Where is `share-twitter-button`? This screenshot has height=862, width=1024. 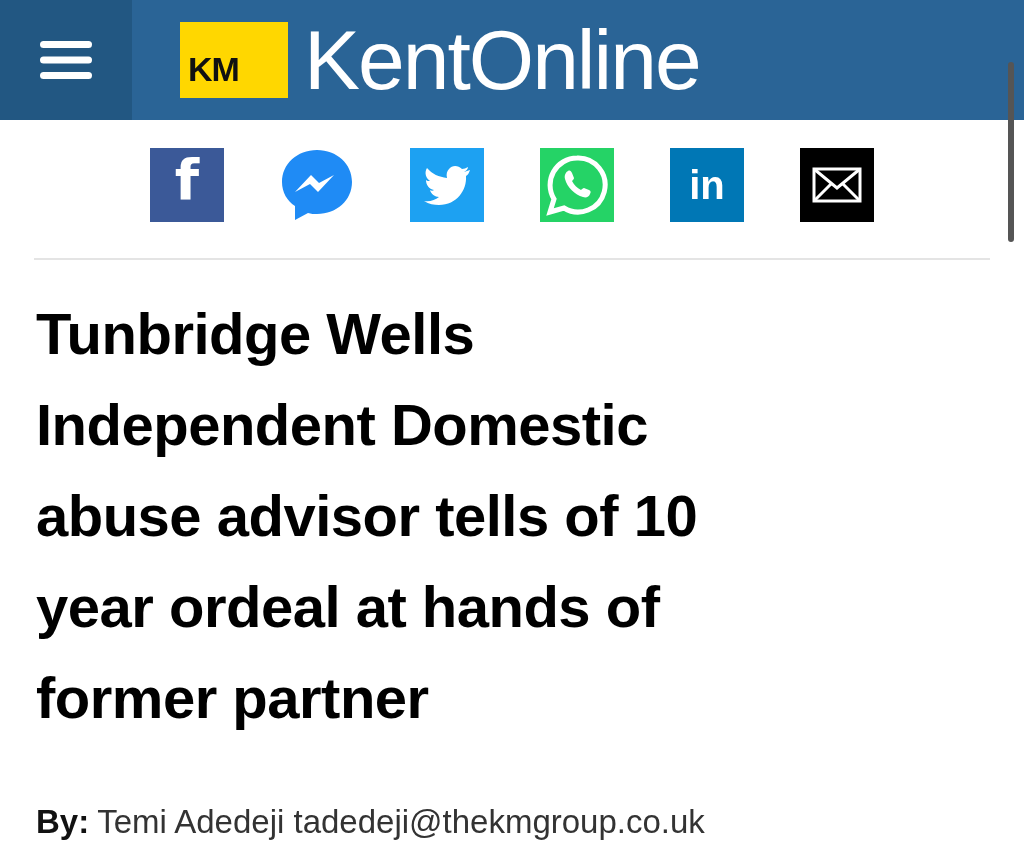
share-twitter-button is located at coordinates (447, 185).